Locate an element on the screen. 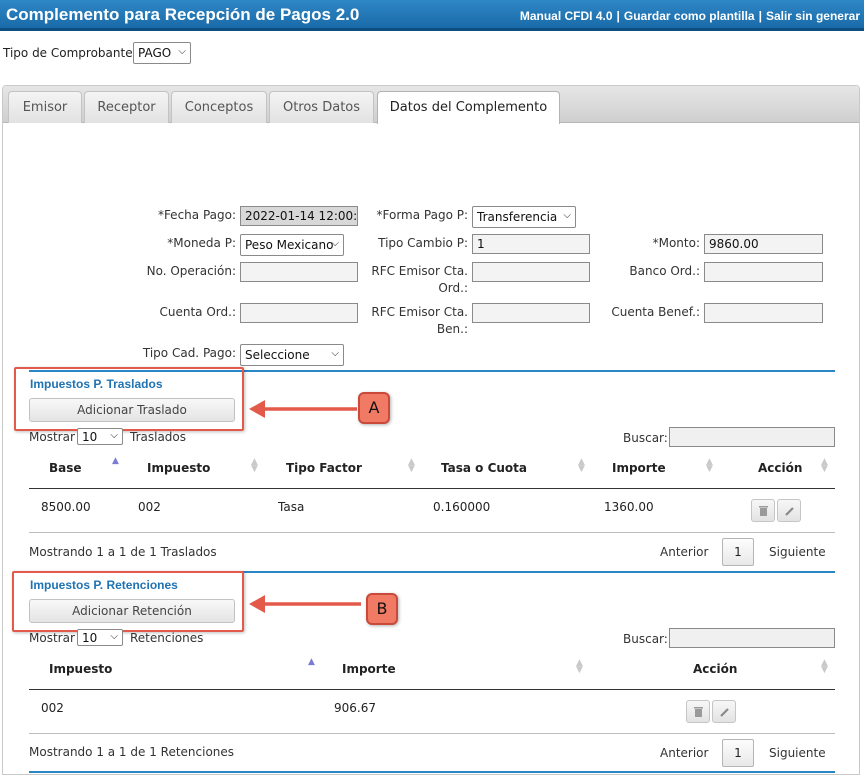 This screenshot has width=864, height=775. label-line: Ord.: is located at coordinates (453, 288).